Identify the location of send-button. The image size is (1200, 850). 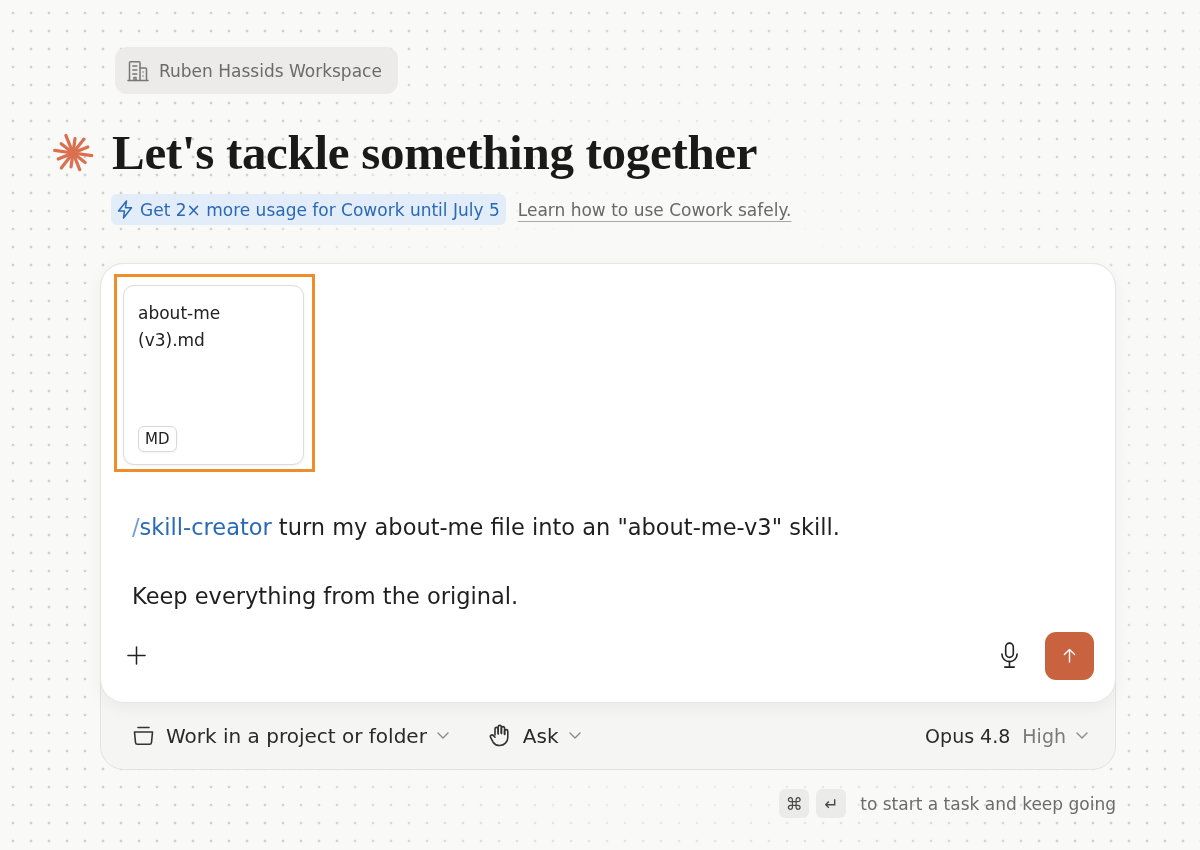
(1069, 655).